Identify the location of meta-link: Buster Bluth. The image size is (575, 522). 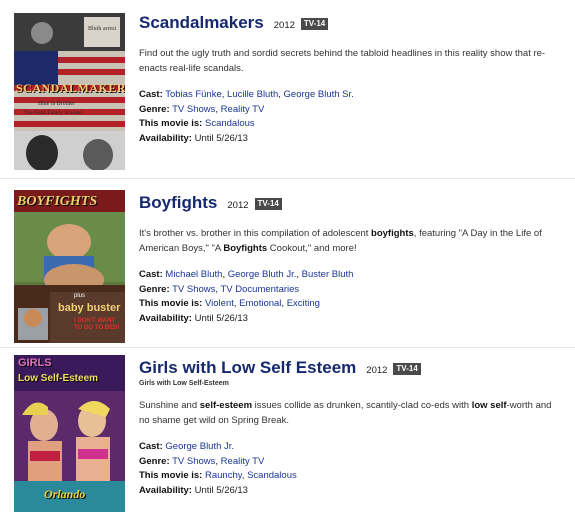
(328, 274).